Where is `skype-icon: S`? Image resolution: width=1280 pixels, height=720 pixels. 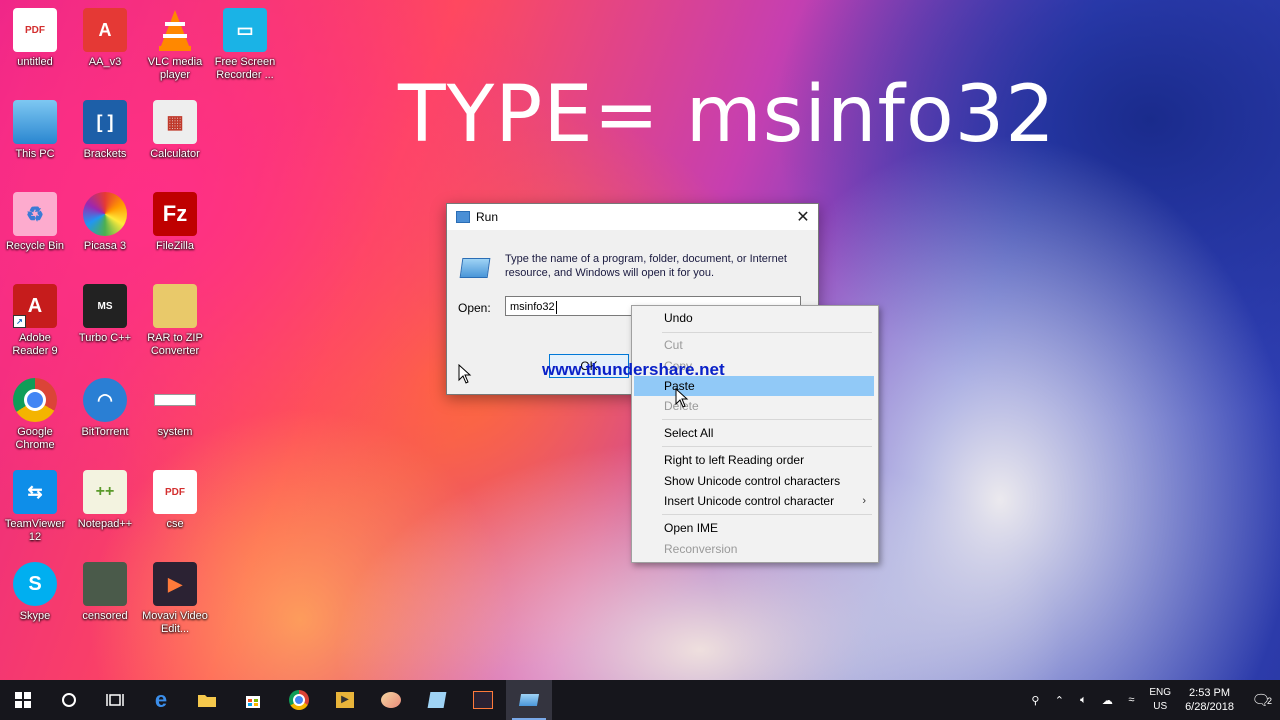
skype-icon: S is located at coordinates (35, 584).